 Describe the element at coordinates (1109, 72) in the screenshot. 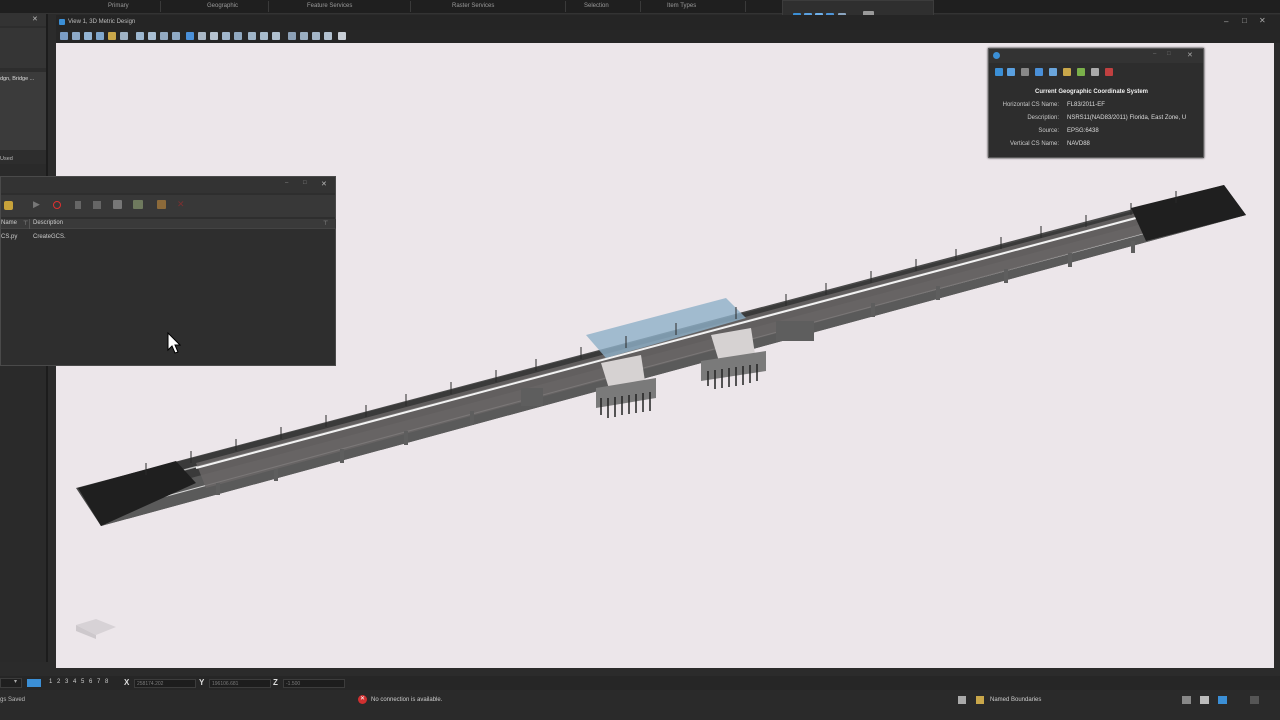

I see `remove-icon` at that location.